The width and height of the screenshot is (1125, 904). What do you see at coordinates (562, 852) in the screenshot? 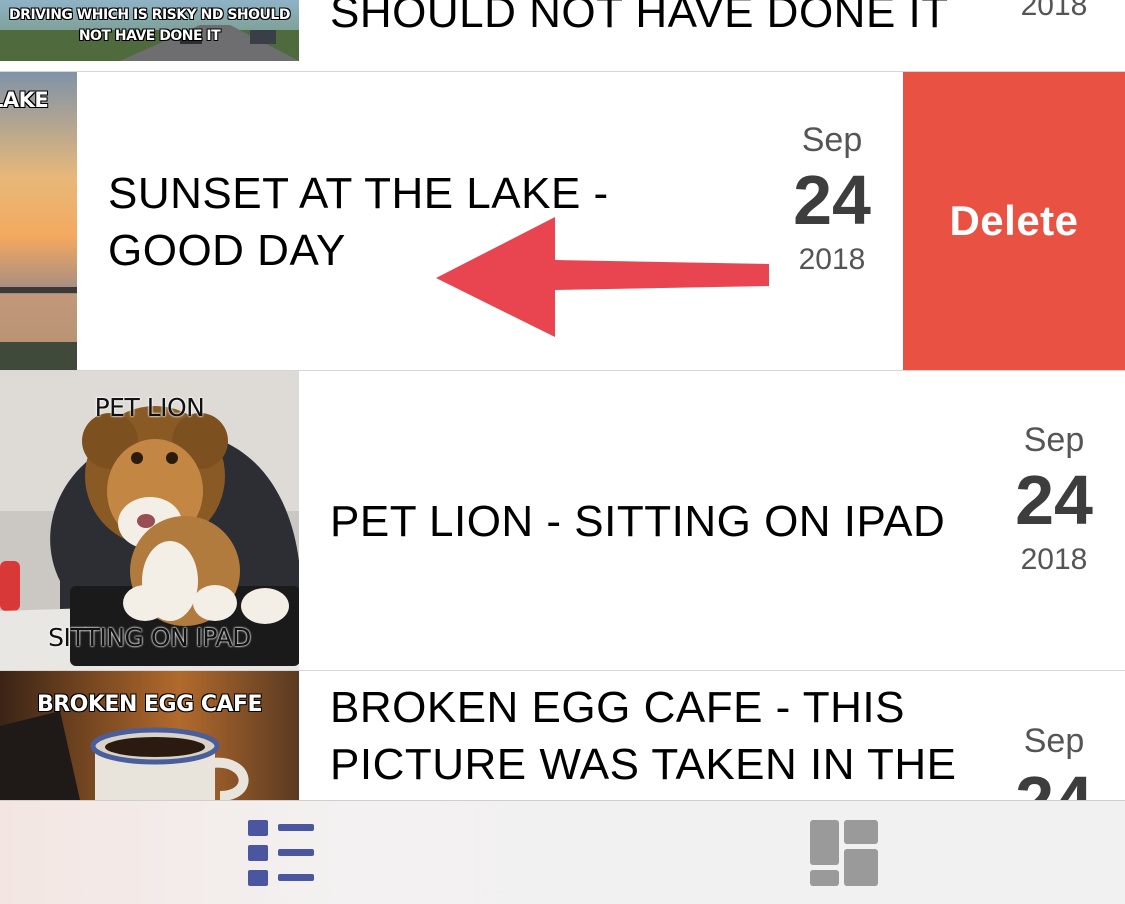
I see `tab-bar` at bounding box center [562, 852].